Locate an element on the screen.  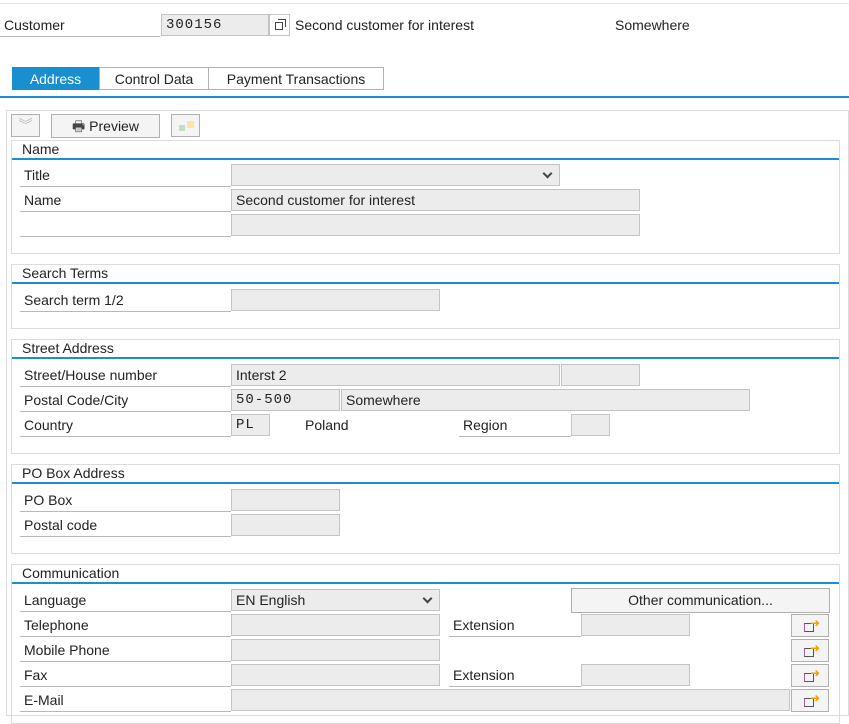
name2-field is located at coordinates (435, 225).